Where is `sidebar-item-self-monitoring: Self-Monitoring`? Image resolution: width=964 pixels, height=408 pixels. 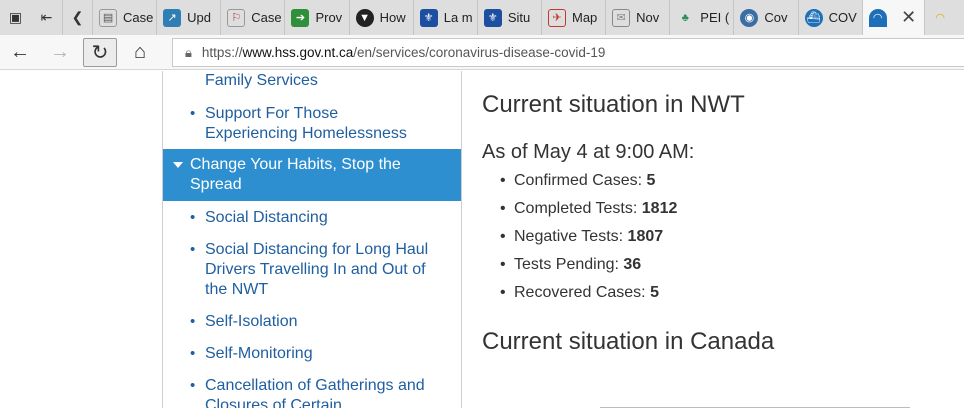
sidebar-item-self-monitoring: Self-Monitoring is located at coordinates (253, 354).